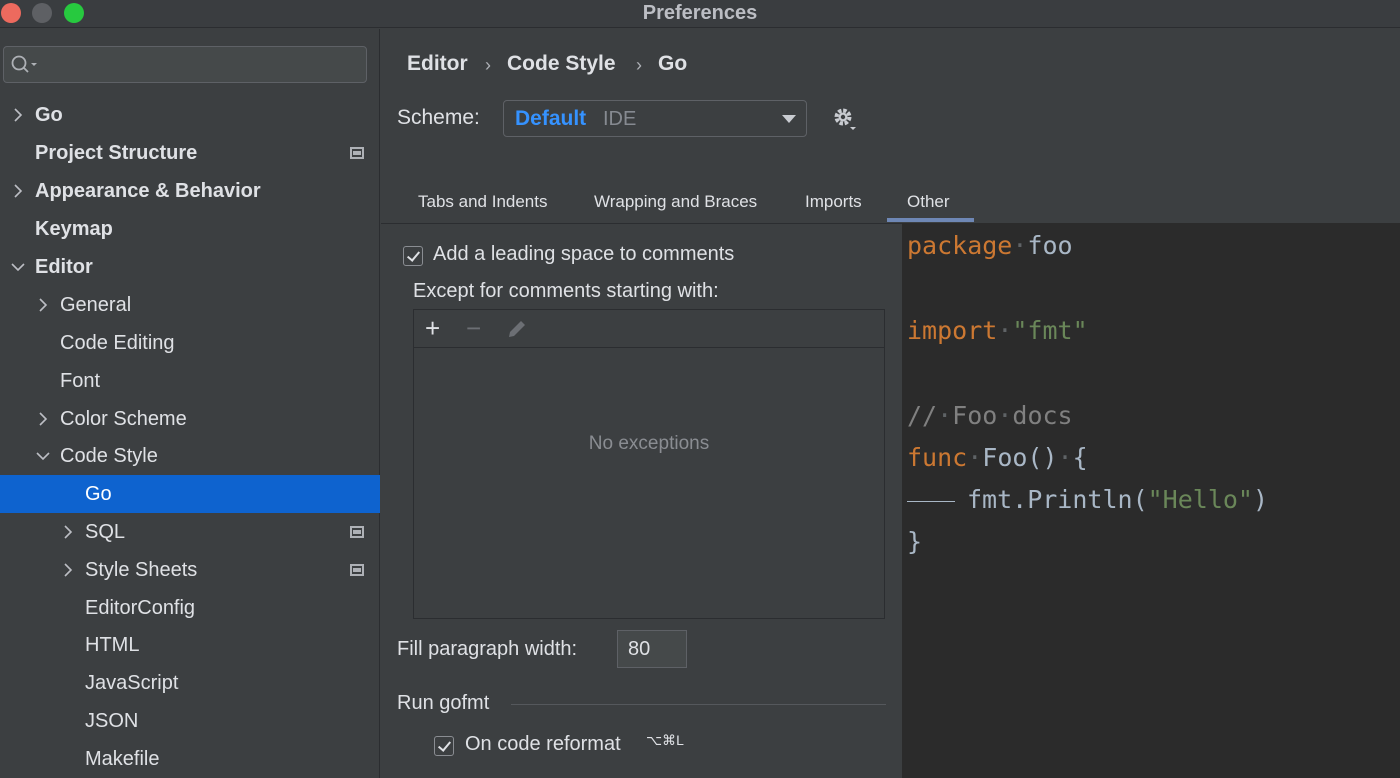  Describe the element at coordinates (190, 456) in the screenshot. I see `sidebar-item-code-style: Code Style` at that location.